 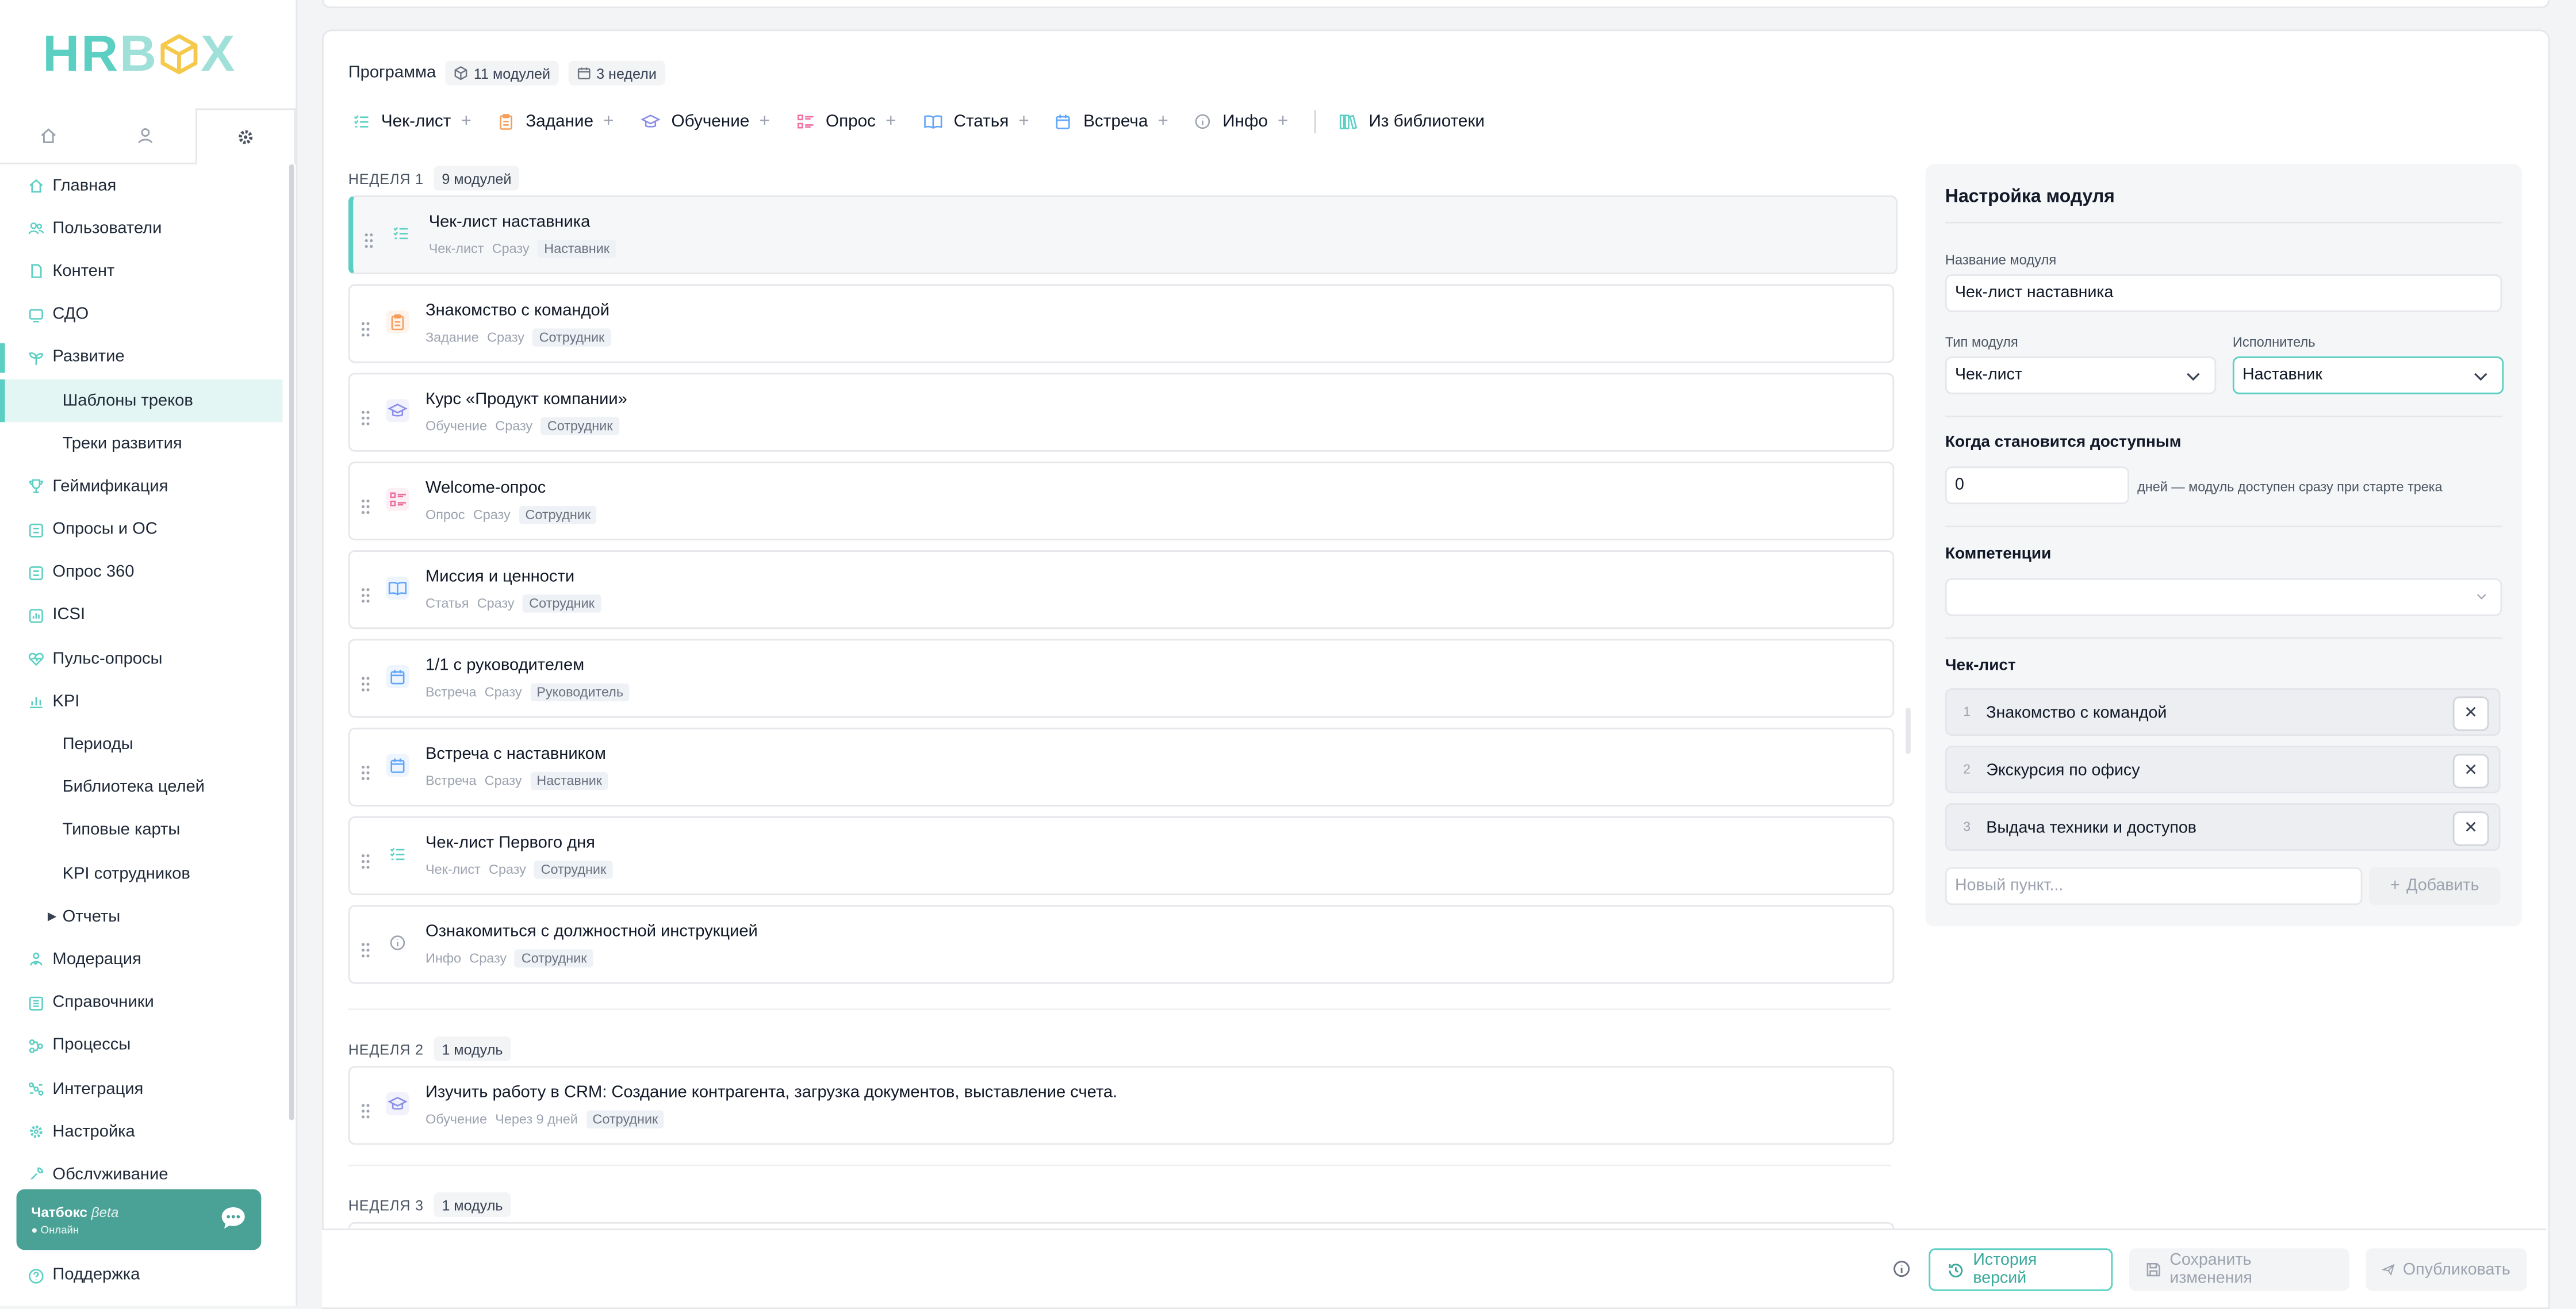 What do you see at coordinates (705, 122) in the screenshot?
I see `add-training-button: Обучение +` at bounding box center [705, 122].